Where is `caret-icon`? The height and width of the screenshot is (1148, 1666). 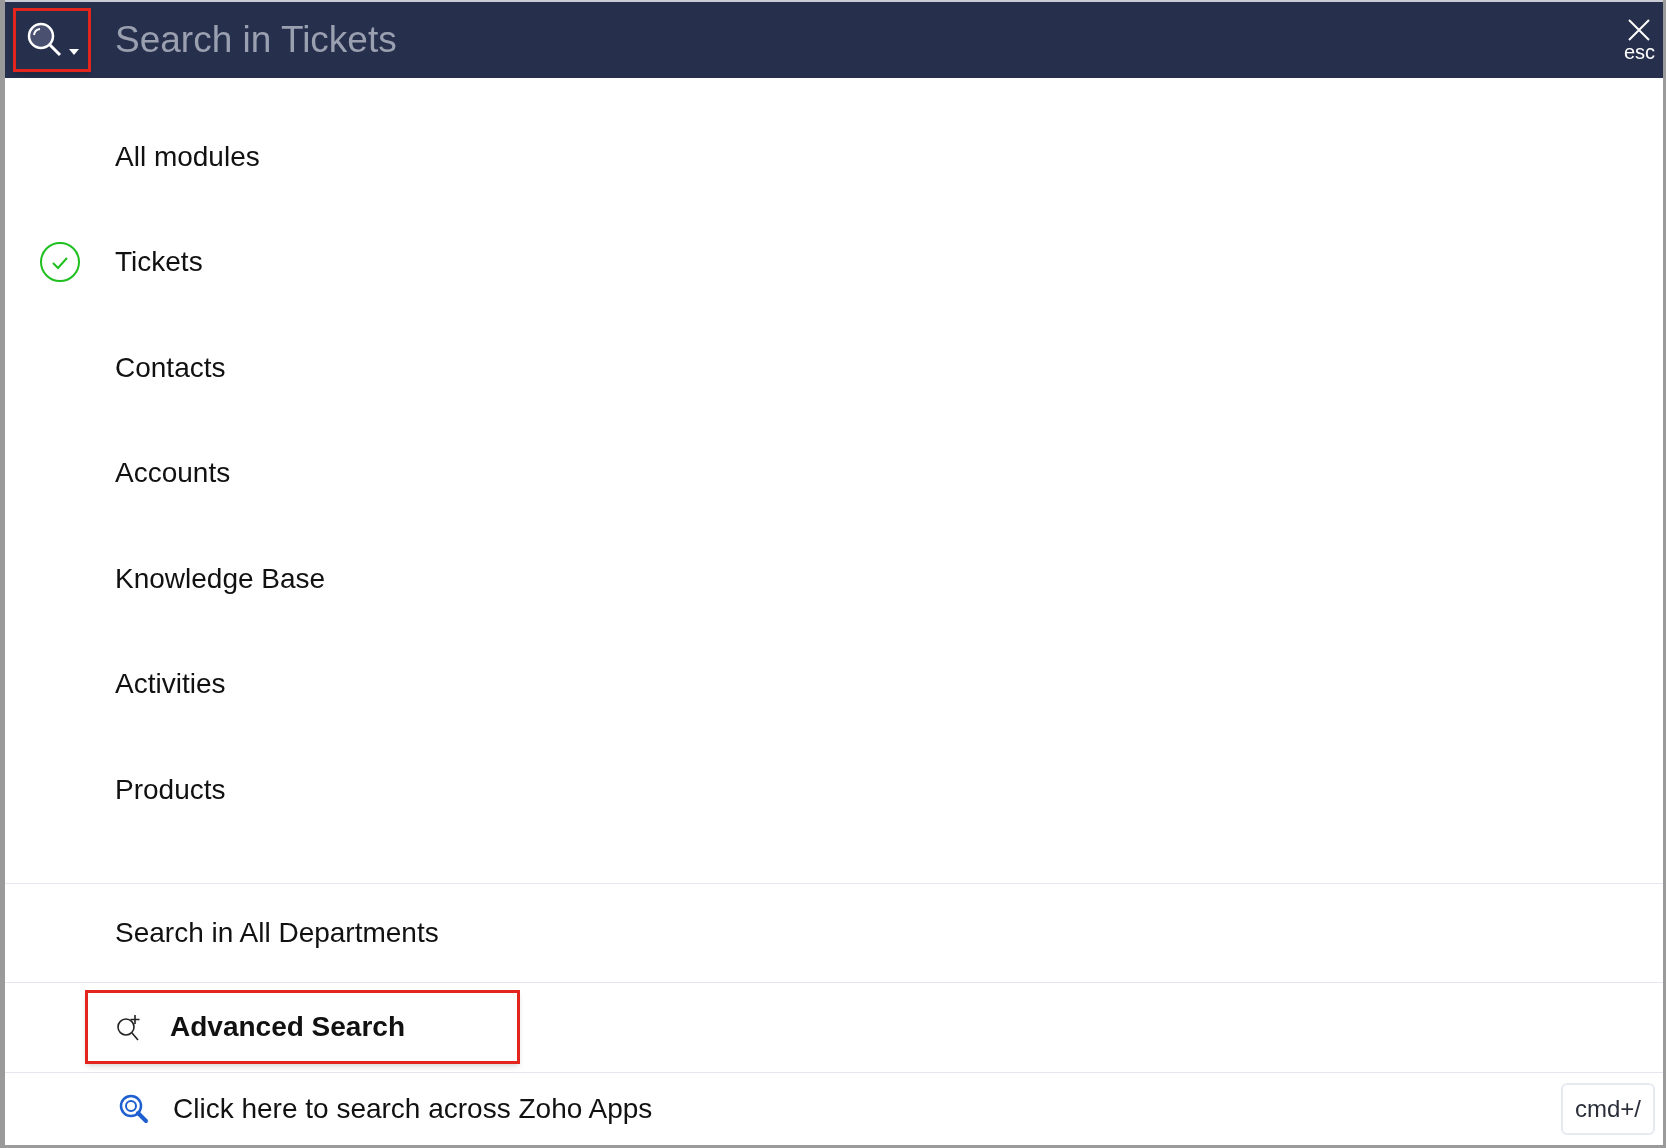
caret-icon is located at coordinates (74, 52).